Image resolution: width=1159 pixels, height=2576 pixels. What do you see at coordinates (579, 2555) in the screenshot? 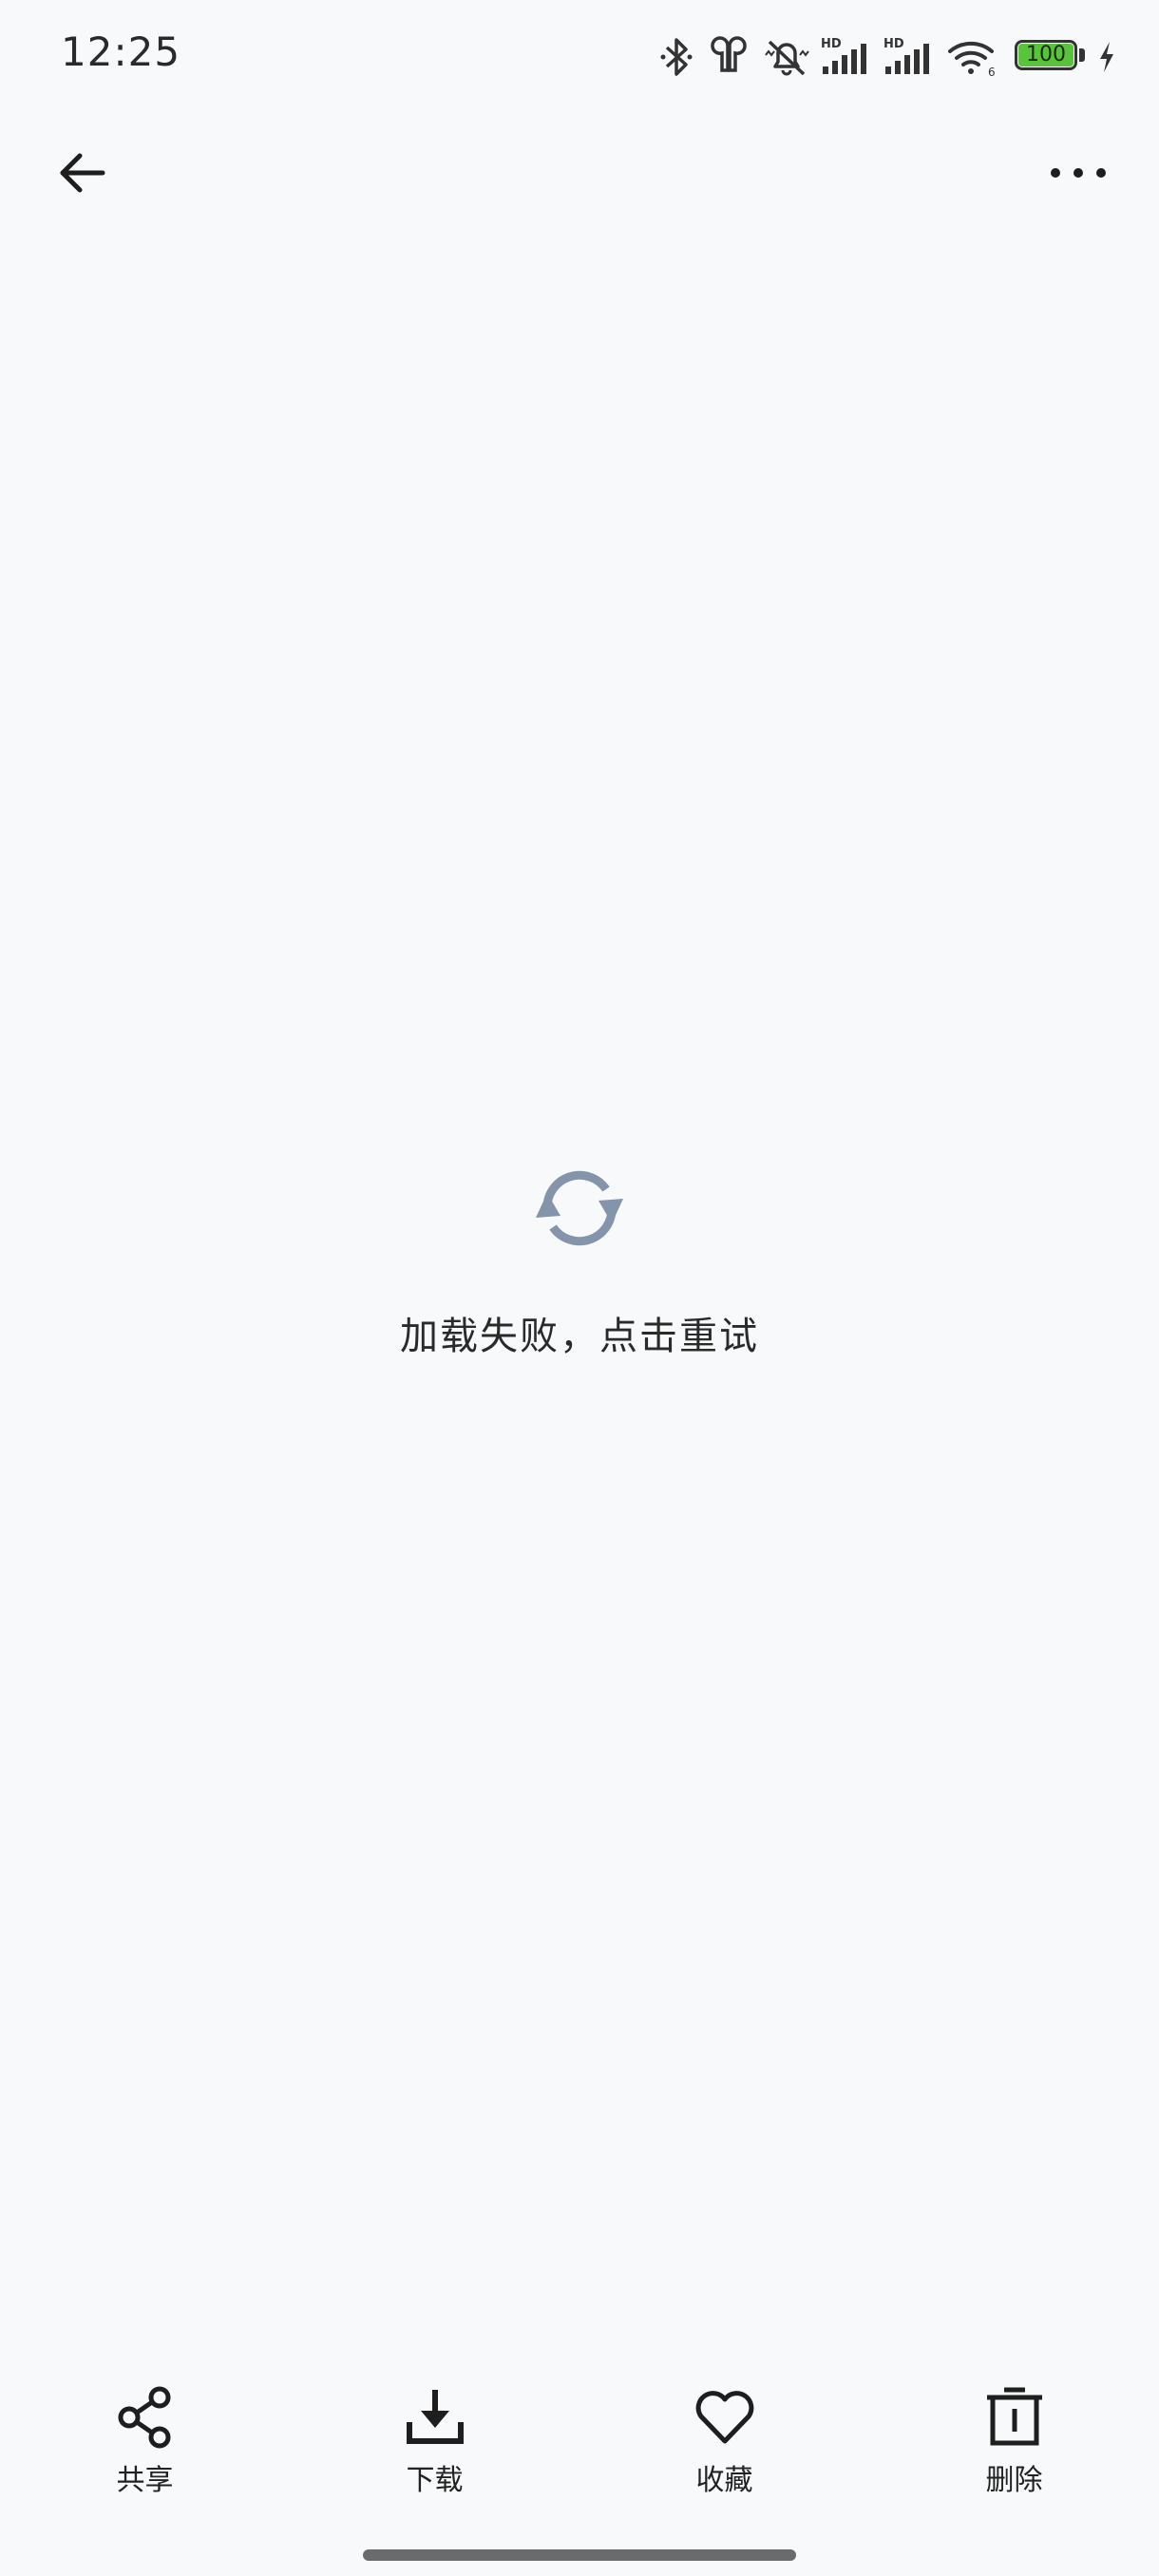
I see `gesture-bar` at bounding box center [579, 2555].